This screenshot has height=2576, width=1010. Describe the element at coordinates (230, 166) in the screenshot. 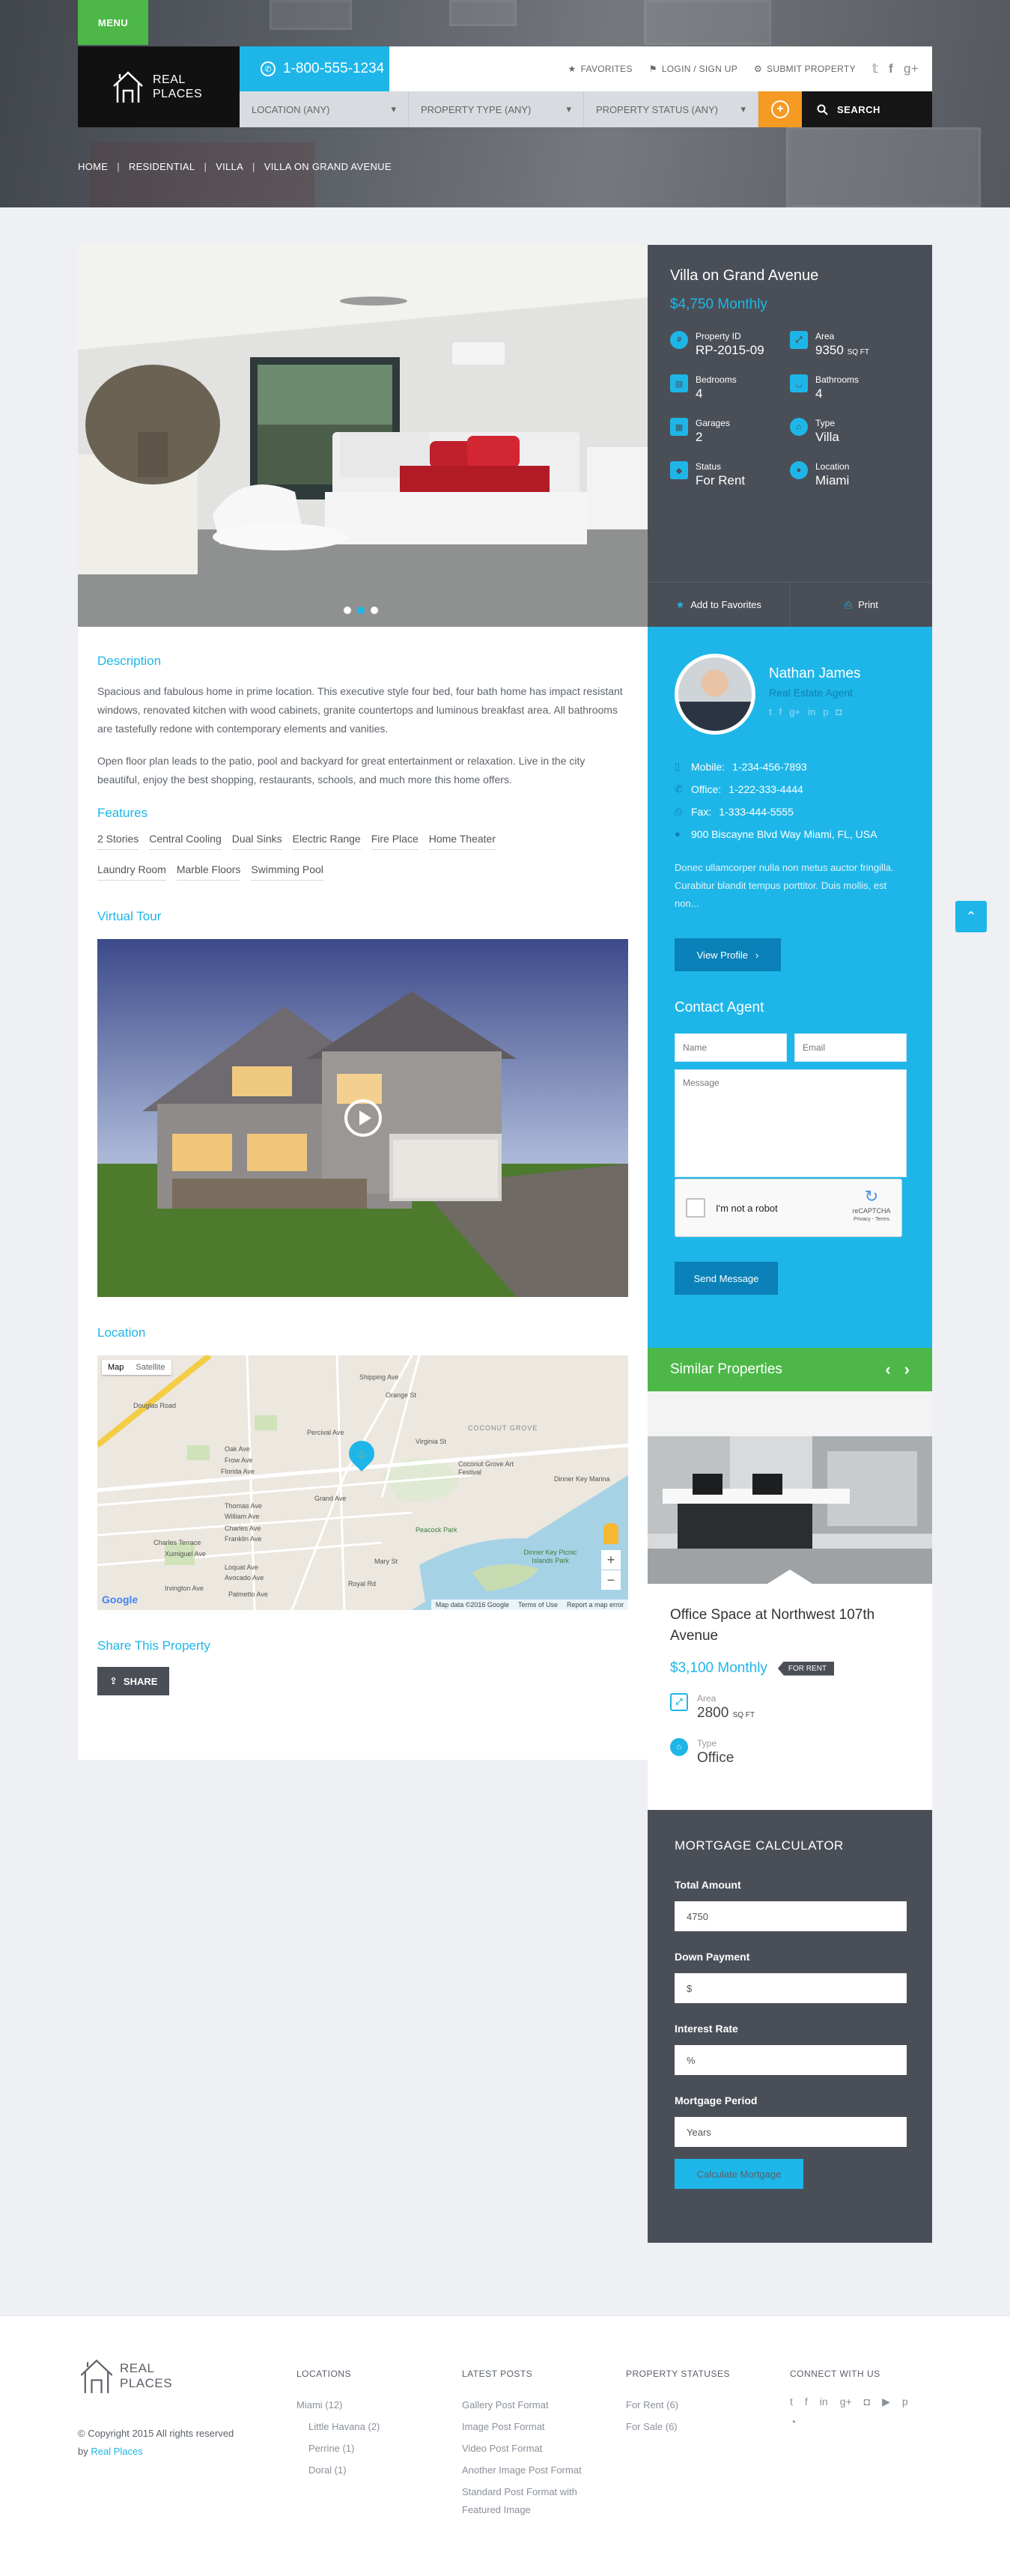

I see `breadcrumb-villa: VILLA` at that location.